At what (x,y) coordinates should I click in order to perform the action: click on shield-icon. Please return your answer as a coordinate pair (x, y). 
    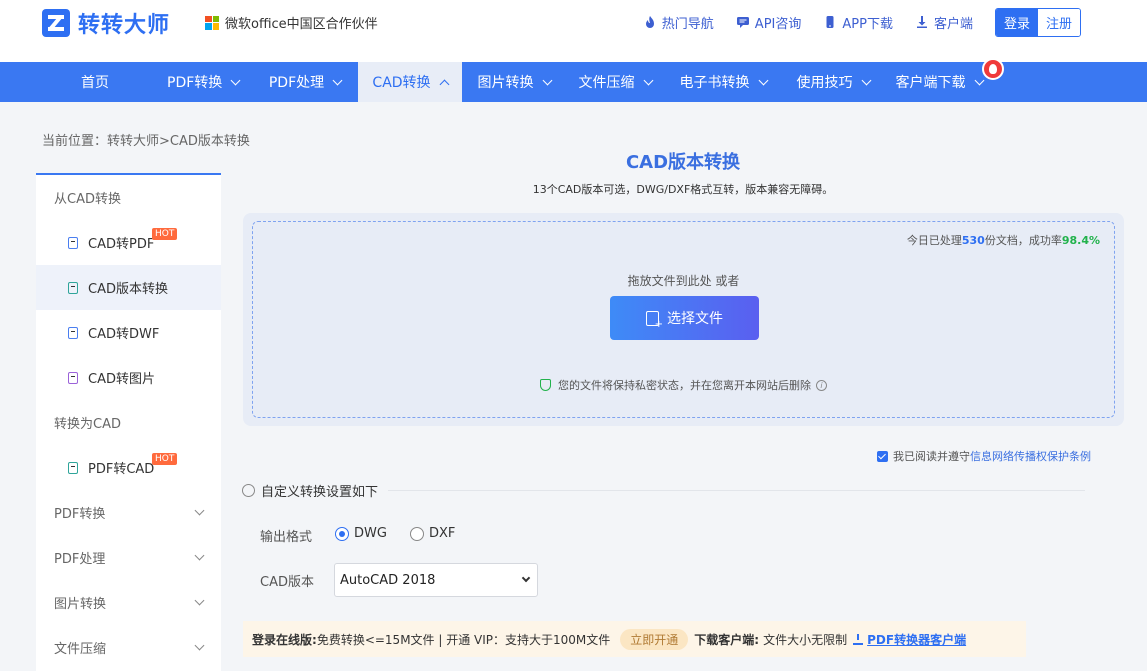
    Looking at the image, I should click on (545, 385).